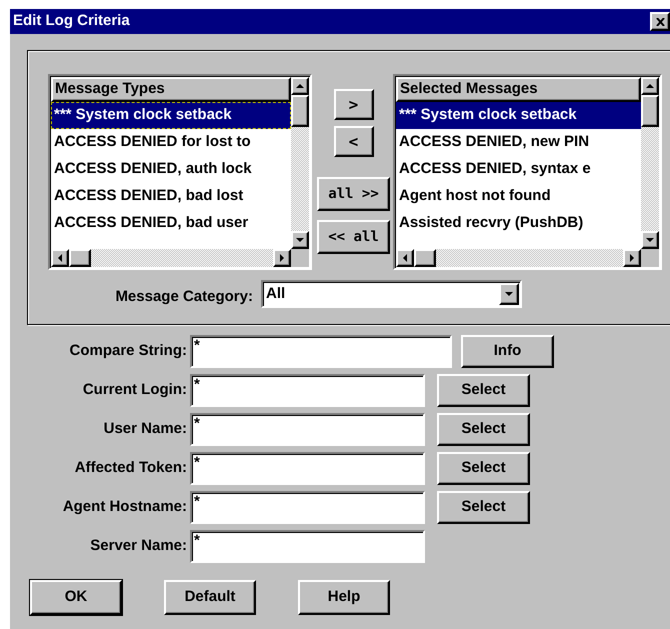 The image size is (670, 629). Describe the element at coordinates (353, 194) in the screenshot. I see `move-button: all >>` at that location.